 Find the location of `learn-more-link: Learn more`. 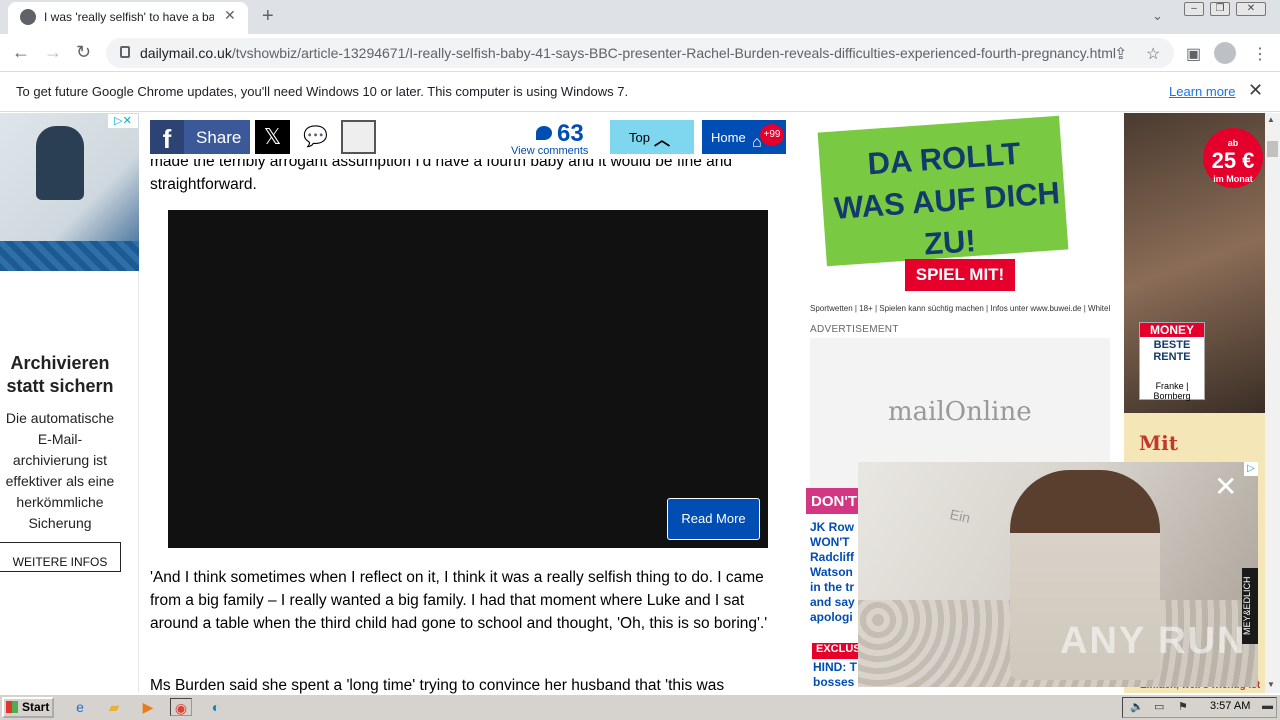

learn-more-link: Learn more is located at coordinates (1202, 91).